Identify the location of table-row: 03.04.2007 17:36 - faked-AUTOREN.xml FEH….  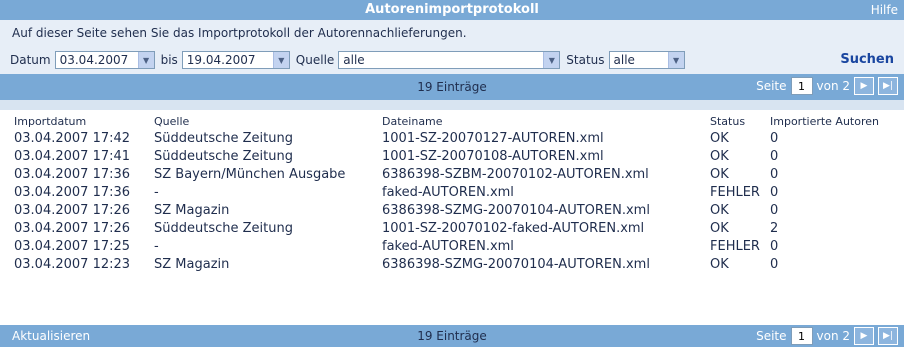
(452, 192).